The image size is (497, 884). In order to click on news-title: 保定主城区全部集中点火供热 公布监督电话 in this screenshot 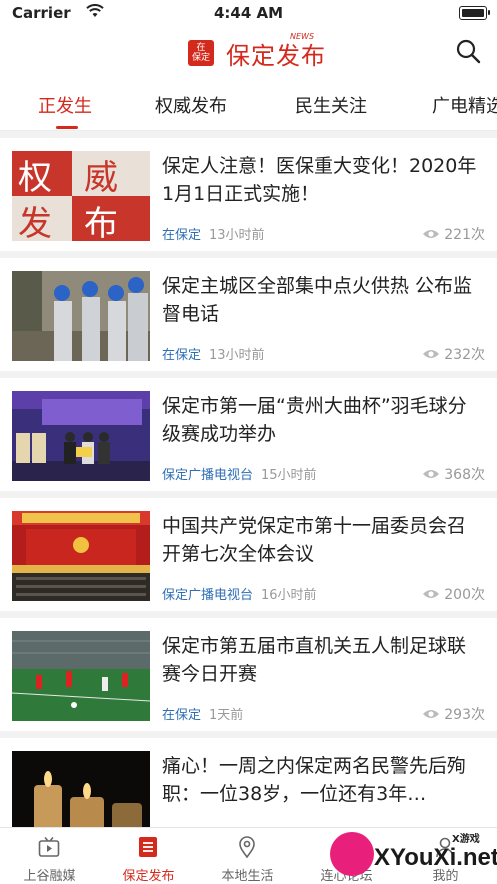, I will do `click(317, 300)`.